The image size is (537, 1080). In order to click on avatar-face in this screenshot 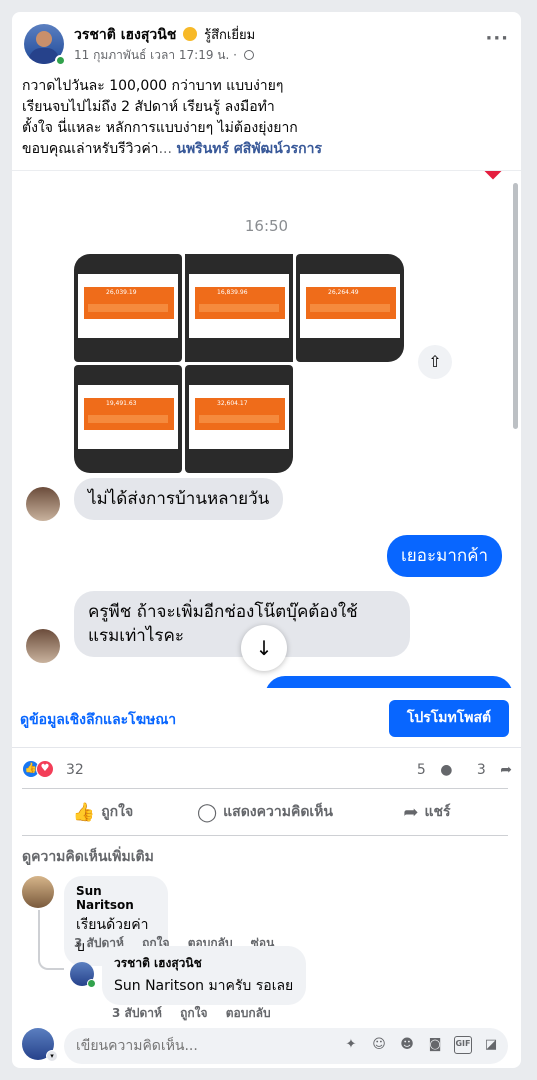, I will do `click(44, 39)`.